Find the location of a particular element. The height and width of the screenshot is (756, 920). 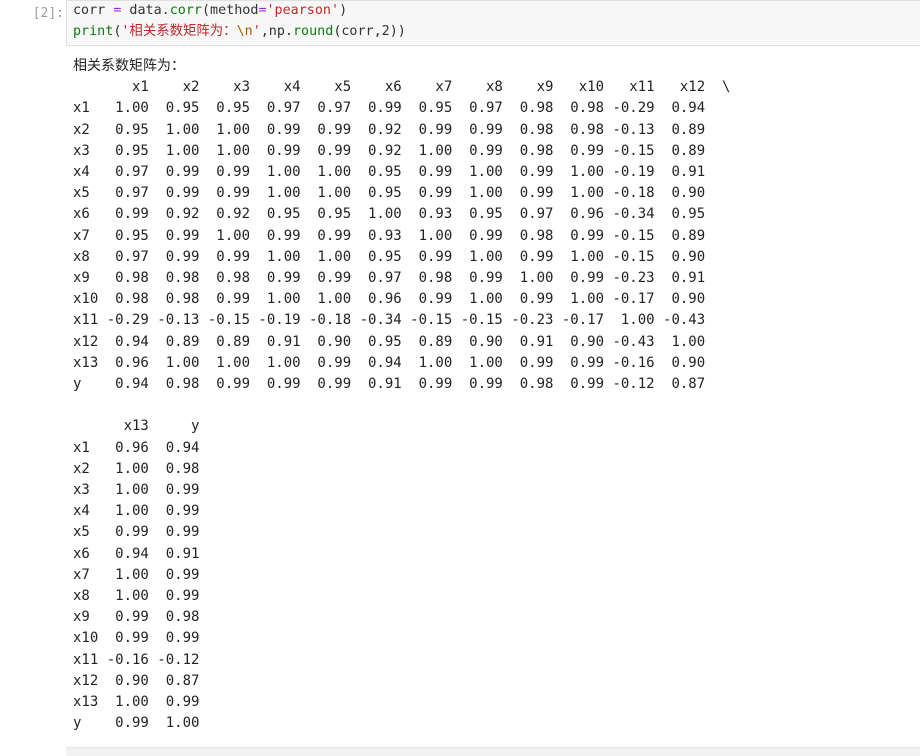

code-token-string: ' is located at coordinates (256, 31).